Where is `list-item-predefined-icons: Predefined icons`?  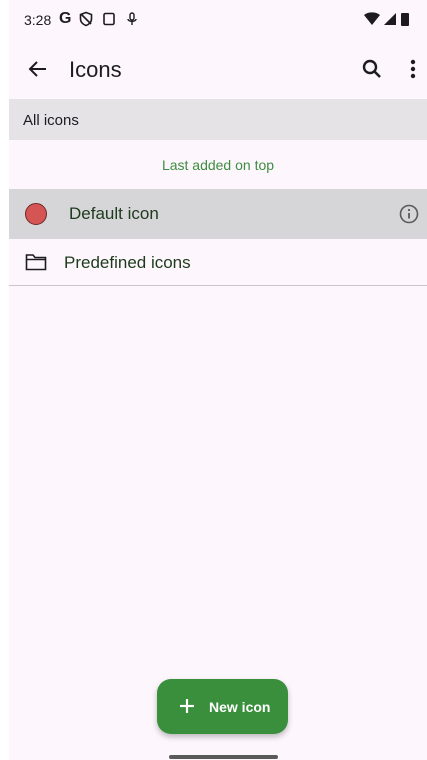
list-item-predefined-icons: Predefined icons is located at coordinates (218, 263).